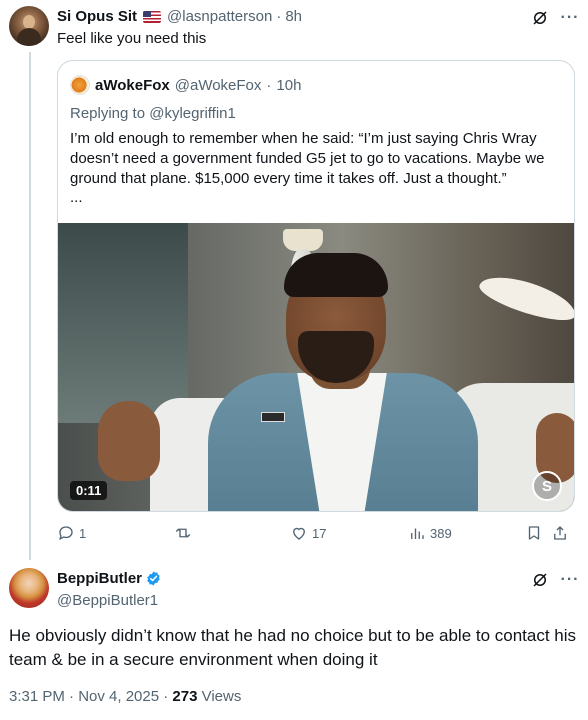  What do you see at coordinates (97, 16) in the screenshot?
I see `author-name: Si Opus Sit` at bounding box center [97, 16].